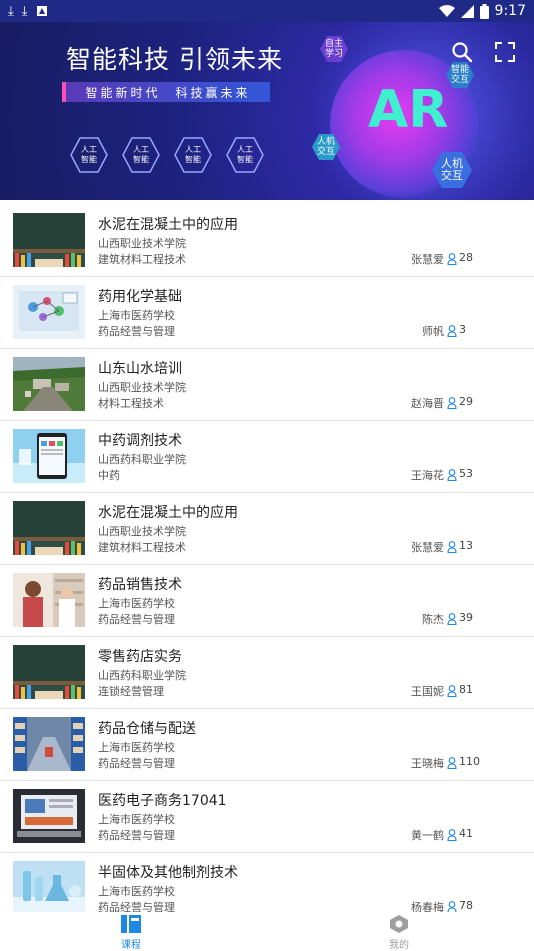 Image resolution: width=534 pixels, height=951 pixels. What do you see at coordinates (469, 761) in the screenshot?
I see `course-learner-count: 110` at bounding box center [469, 761].